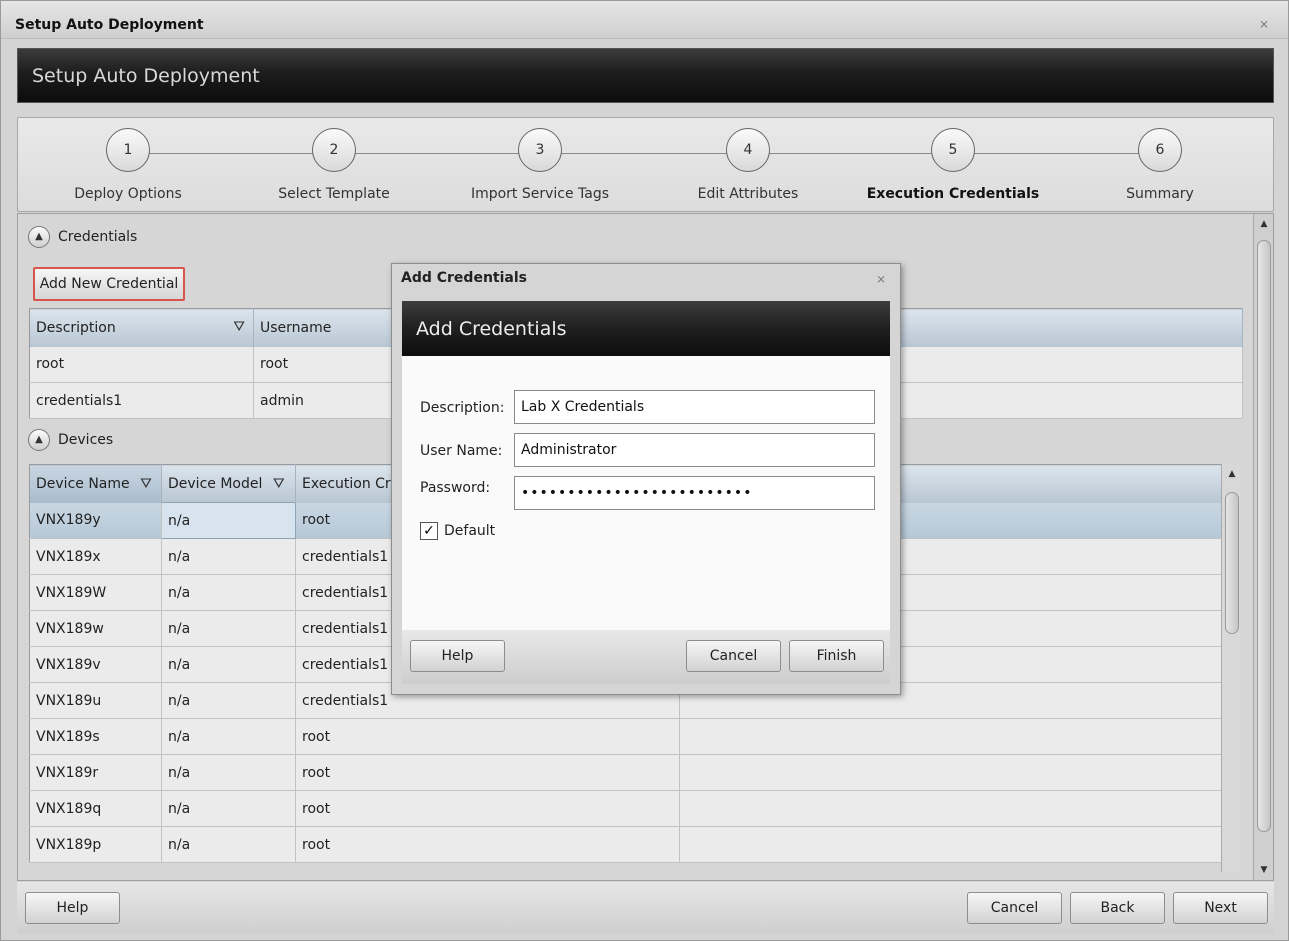 Image resolution: width=1289 pixels, height=941 pixels. I want to click on wizard-step-4: 4 Edit Attributes, so click(748, 165).